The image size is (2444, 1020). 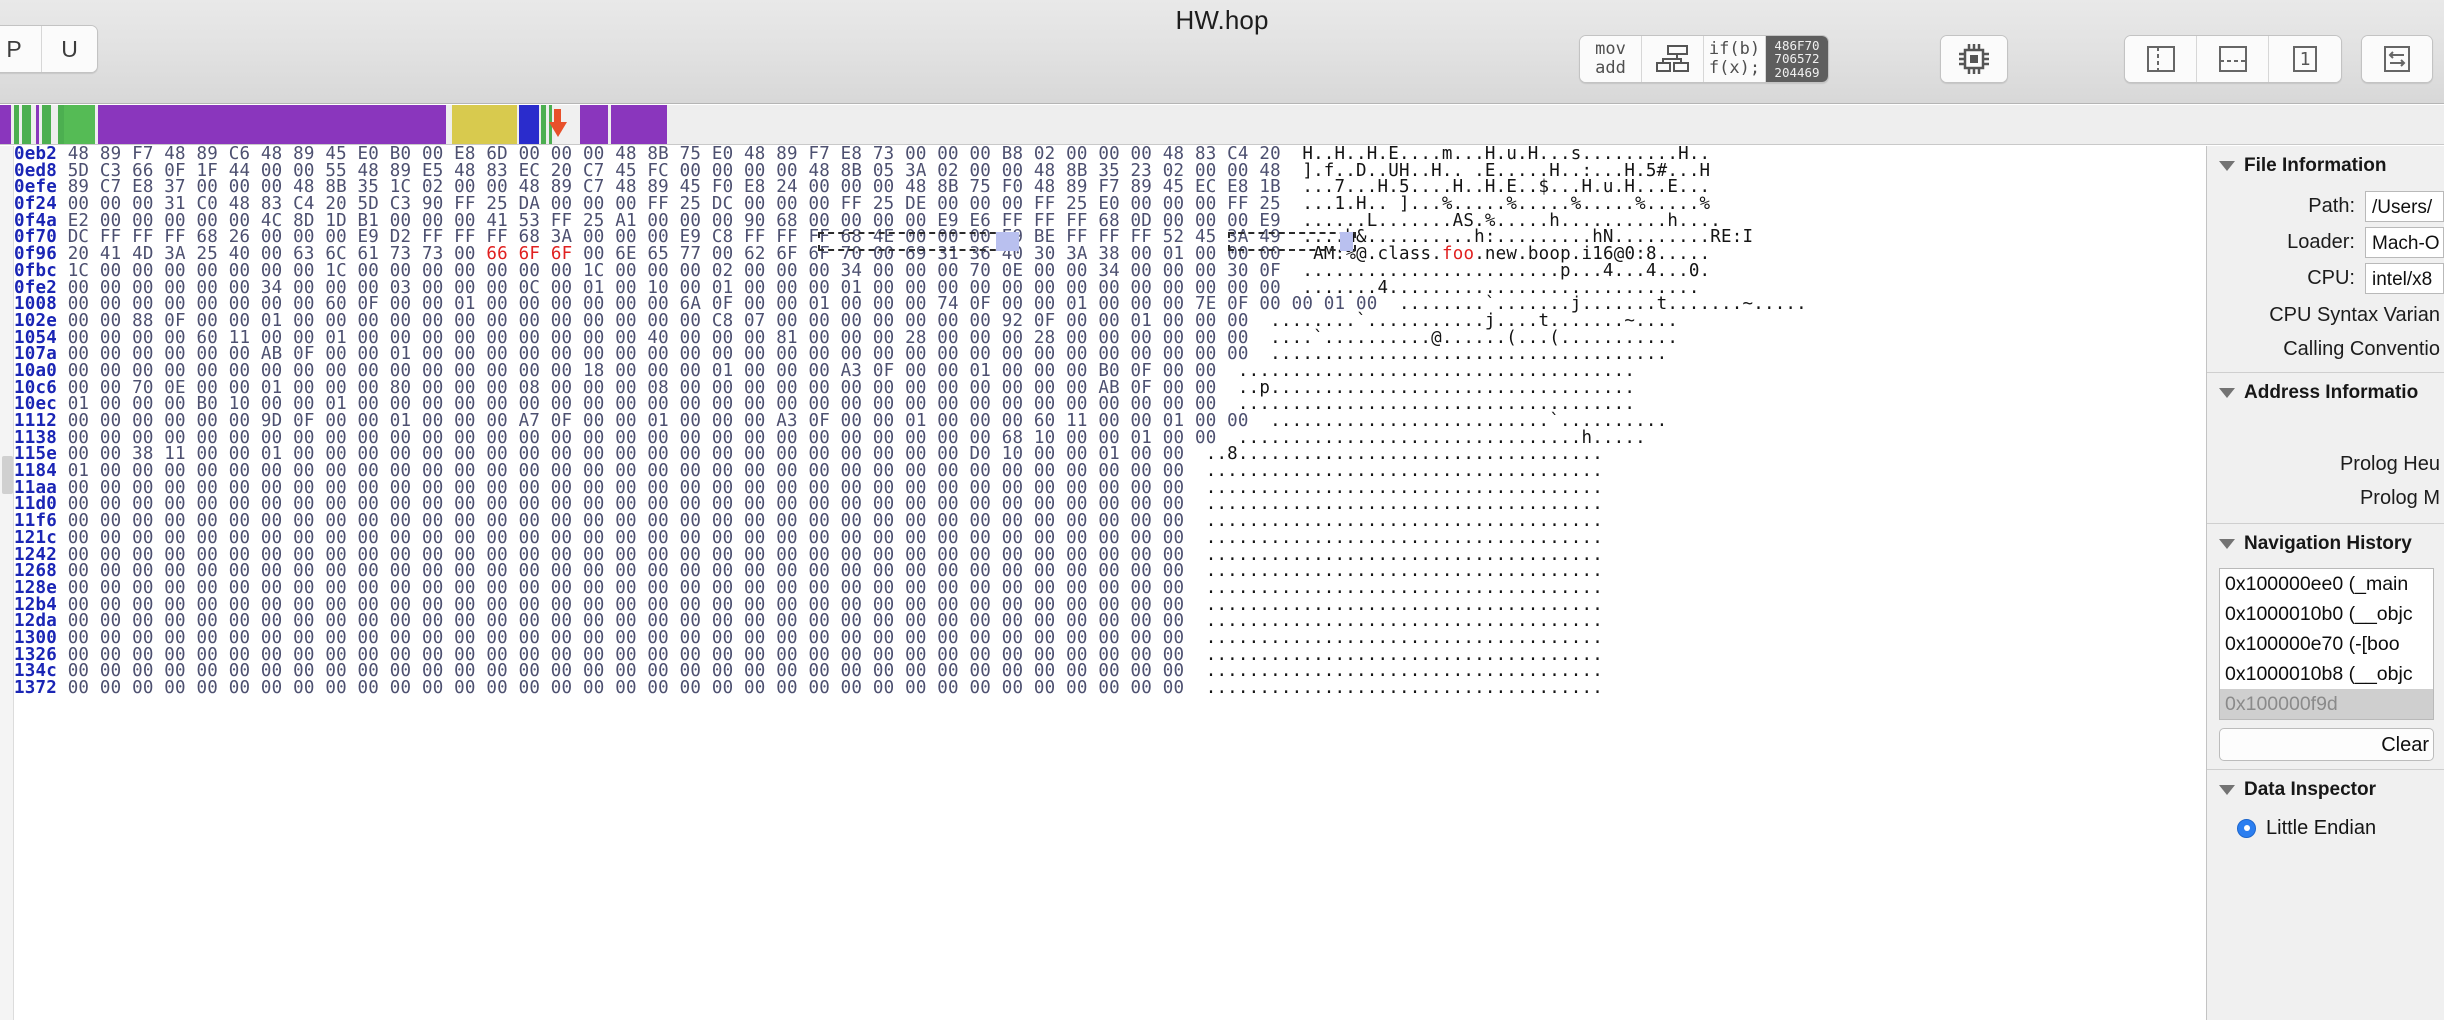 What do you see at coordinates (2325, 448) in the screenshot?
I see `section-address-information: Address Informatio Prolog Heu Prolog M` at bounding box center [2325, 448].